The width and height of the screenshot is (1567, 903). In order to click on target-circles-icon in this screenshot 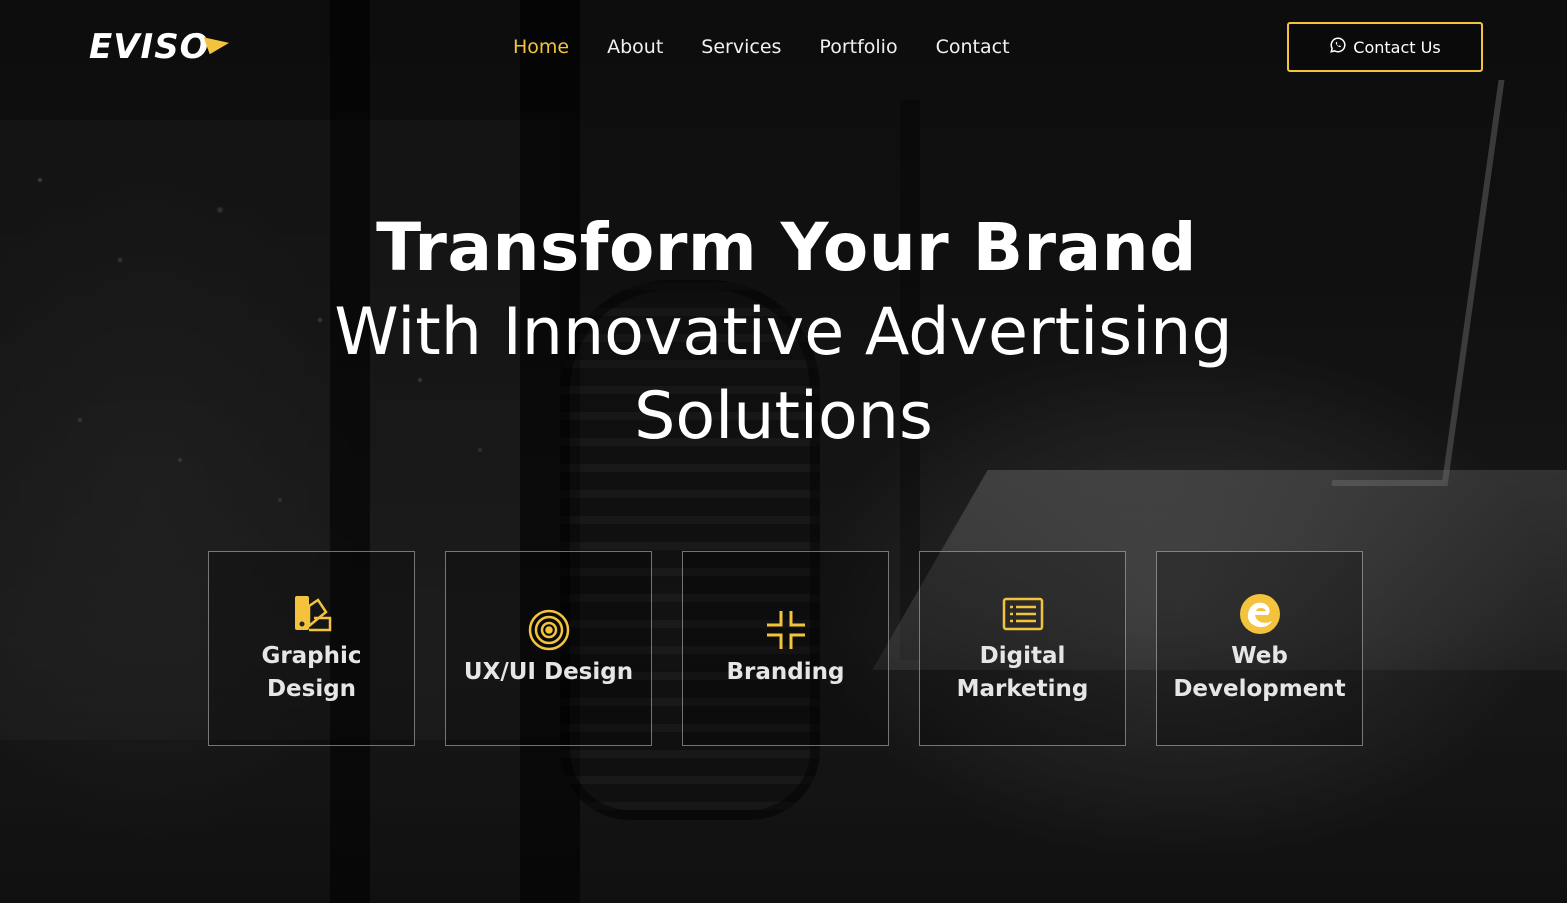, I will do `click(549, 630)`.